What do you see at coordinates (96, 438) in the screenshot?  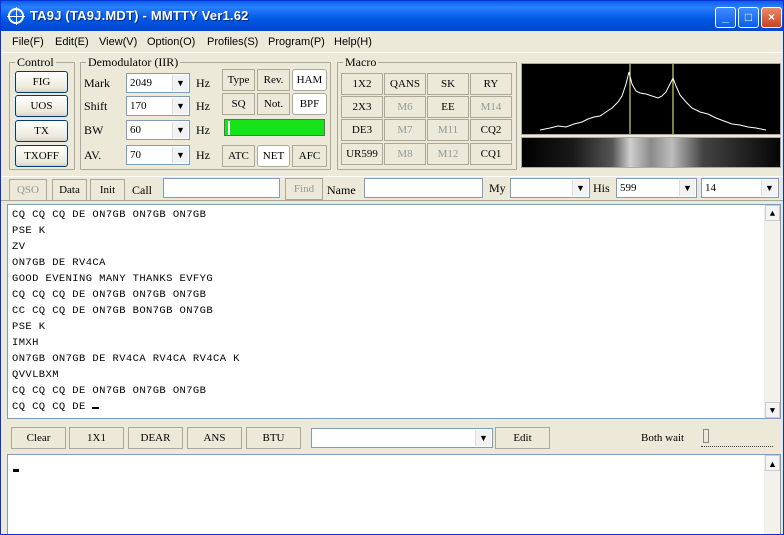 I see `1x1-button: 1X1` at bounding box center [96, 438].